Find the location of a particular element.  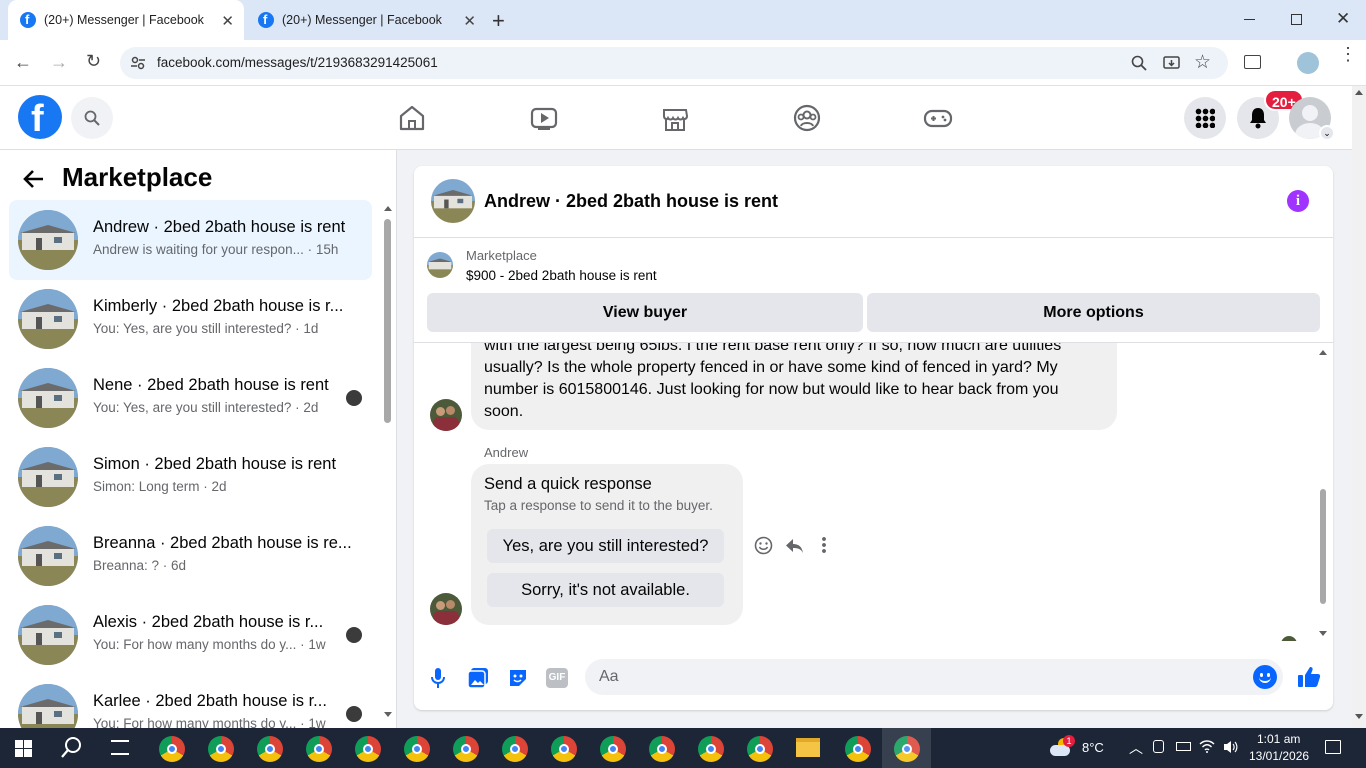

browser-menu-icon: ⋮ is located at coordinates (1348, 54).